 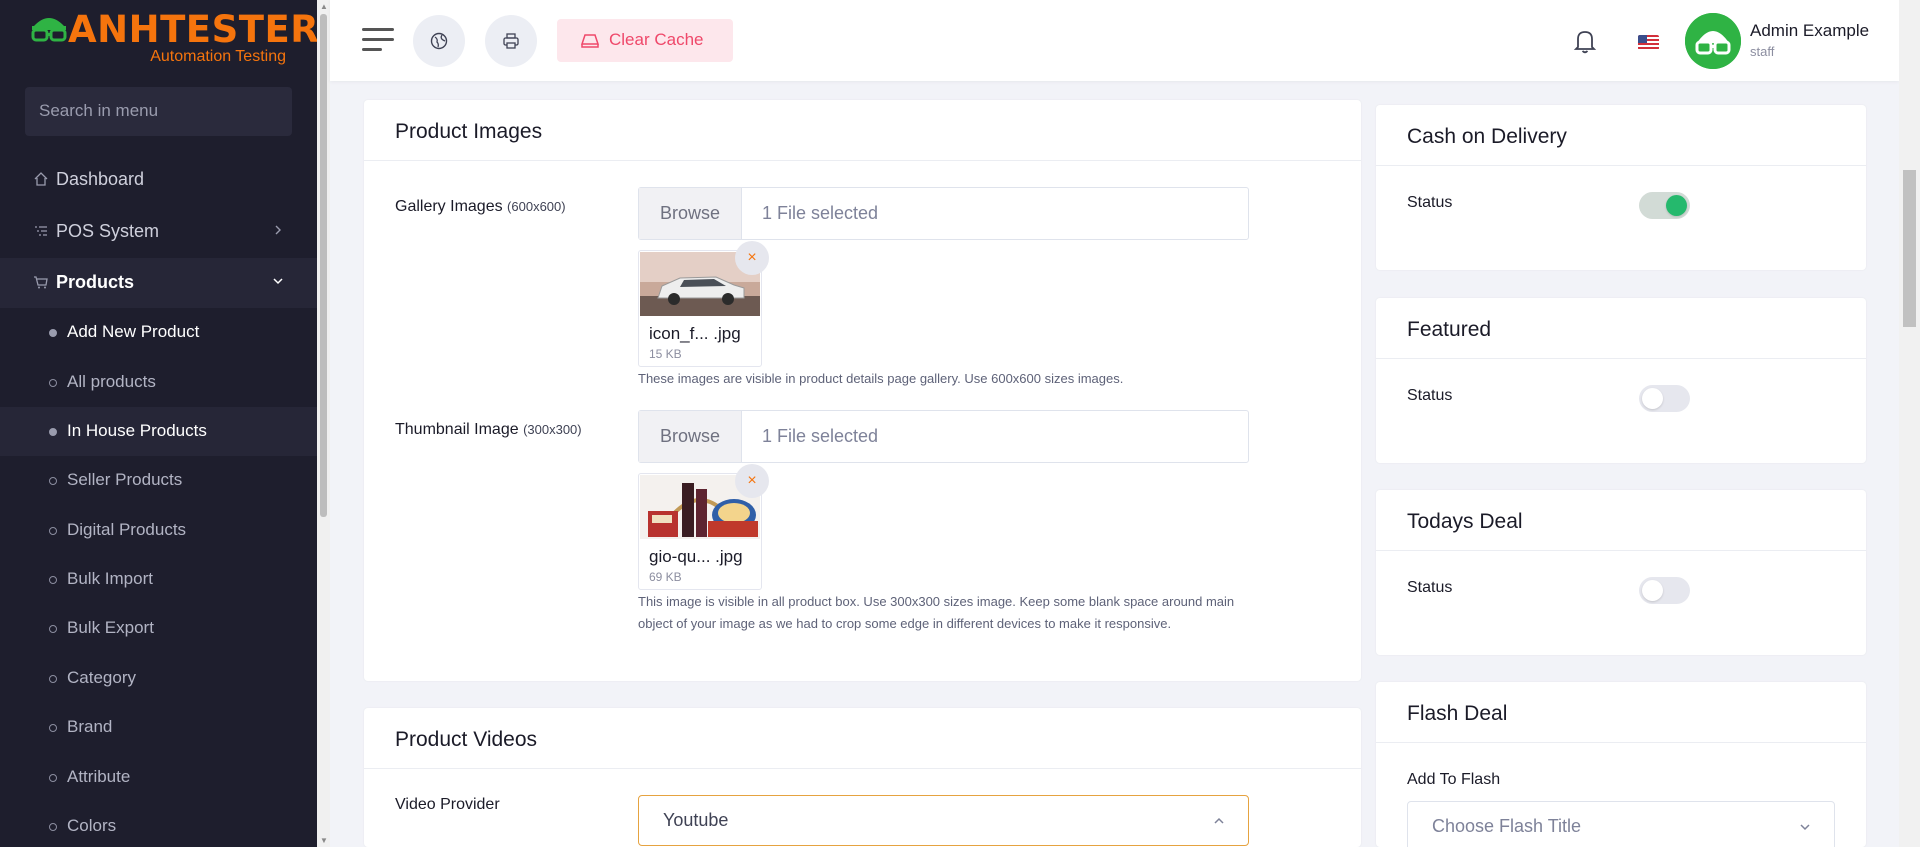 I want to click on sidebar-subitem-attribute: Attribute, so click(x=158, y=777).